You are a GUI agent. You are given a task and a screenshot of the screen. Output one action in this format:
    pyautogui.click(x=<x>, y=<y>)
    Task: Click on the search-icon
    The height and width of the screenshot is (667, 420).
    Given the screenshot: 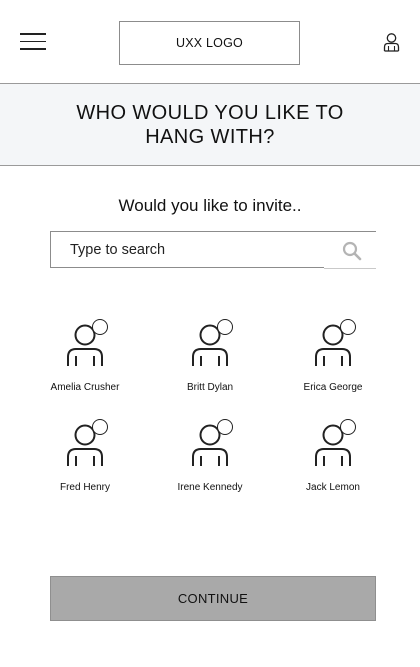 What is the action you would take?
    pyautogui.click(x=352, y=251)
    